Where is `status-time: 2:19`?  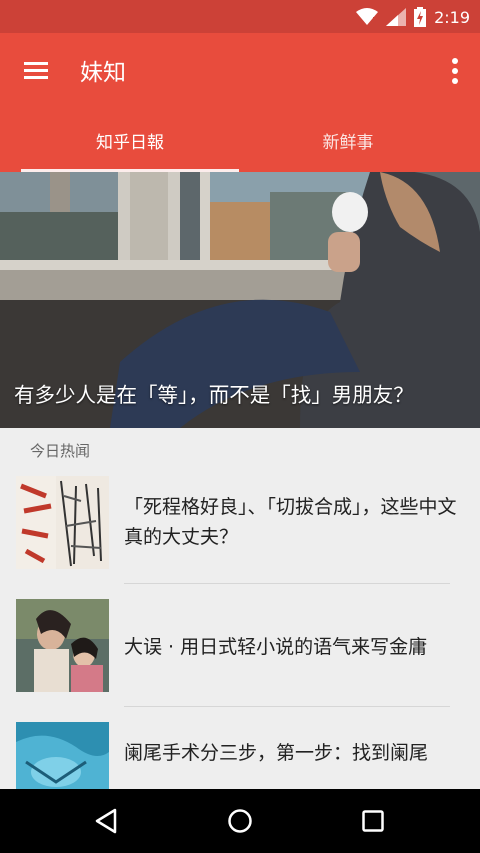
status-time: 2:19 is located at coordinates (452, 17).